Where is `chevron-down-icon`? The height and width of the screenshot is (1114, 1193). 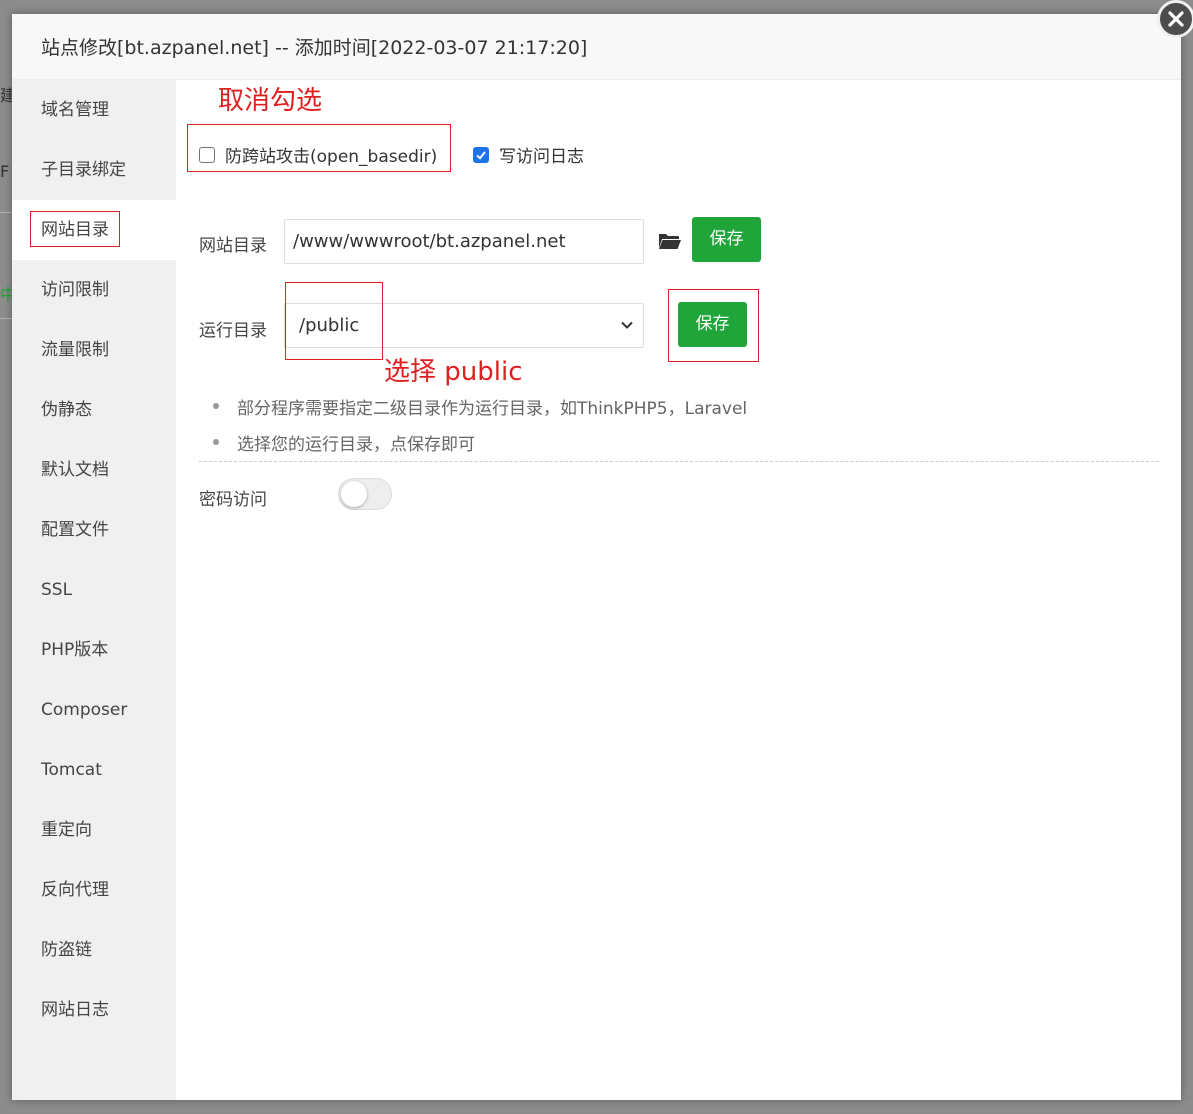
chevron-down-icon is located at coordinates (627, 325).